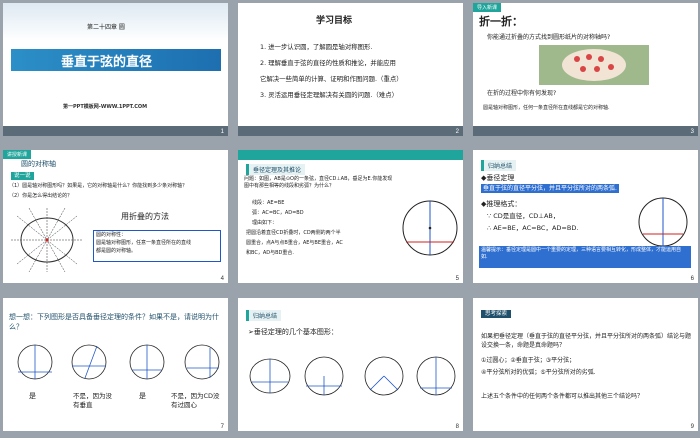 This screenshot has width=700, height=438. What do you see at coordinates (663, 222) in the screenshot?
I see `theorem-figure` at bounding box center [663, 222].